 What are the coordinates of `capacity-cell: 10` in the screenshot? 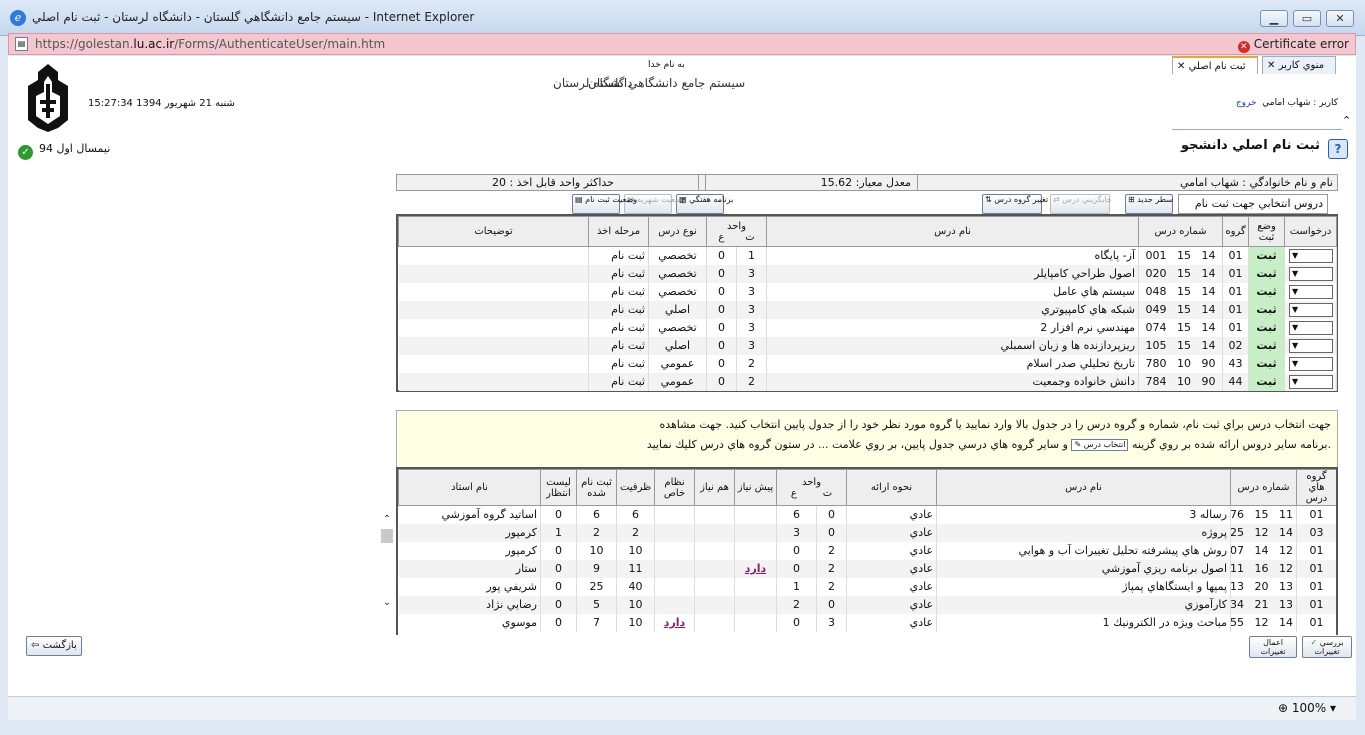 It's located at (635, 604).